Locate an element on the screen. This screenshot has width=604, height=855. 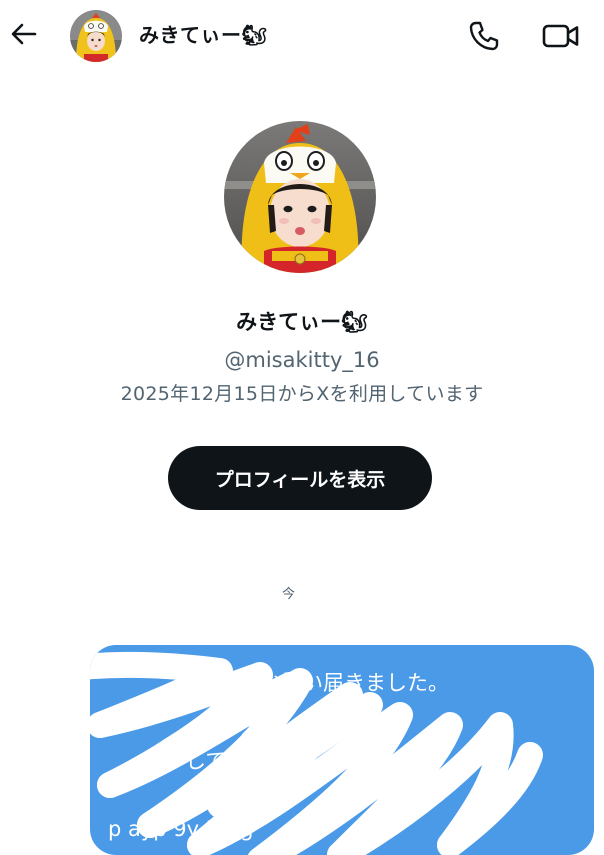
back-button is located at coordinates (24, 34).